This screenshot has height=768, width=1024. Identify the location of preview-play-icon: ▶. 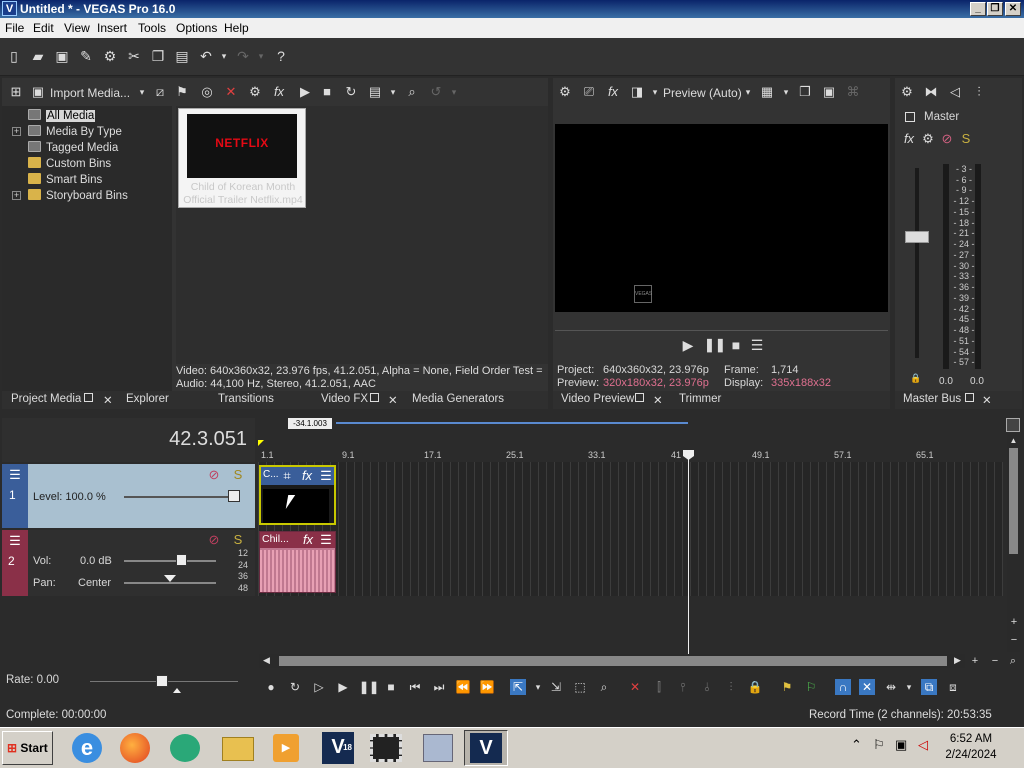
(688, 345).